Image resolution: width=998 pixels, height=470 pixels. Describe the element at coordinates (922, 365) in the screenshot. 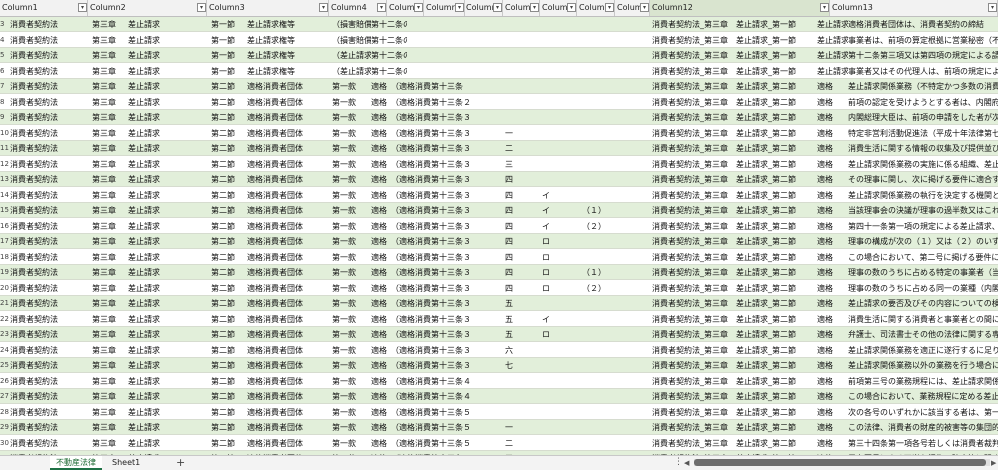

I see `table-cell: 差止請求関係業務以外の業務を行う場合に` at that location.